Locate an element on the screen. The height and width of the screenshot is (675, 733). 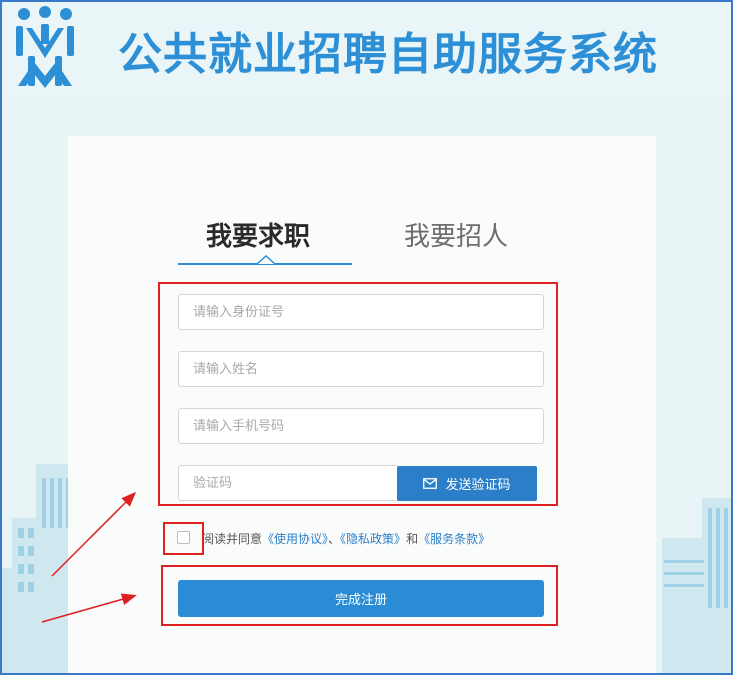
mail-icon is located at coordinates (430, 483).